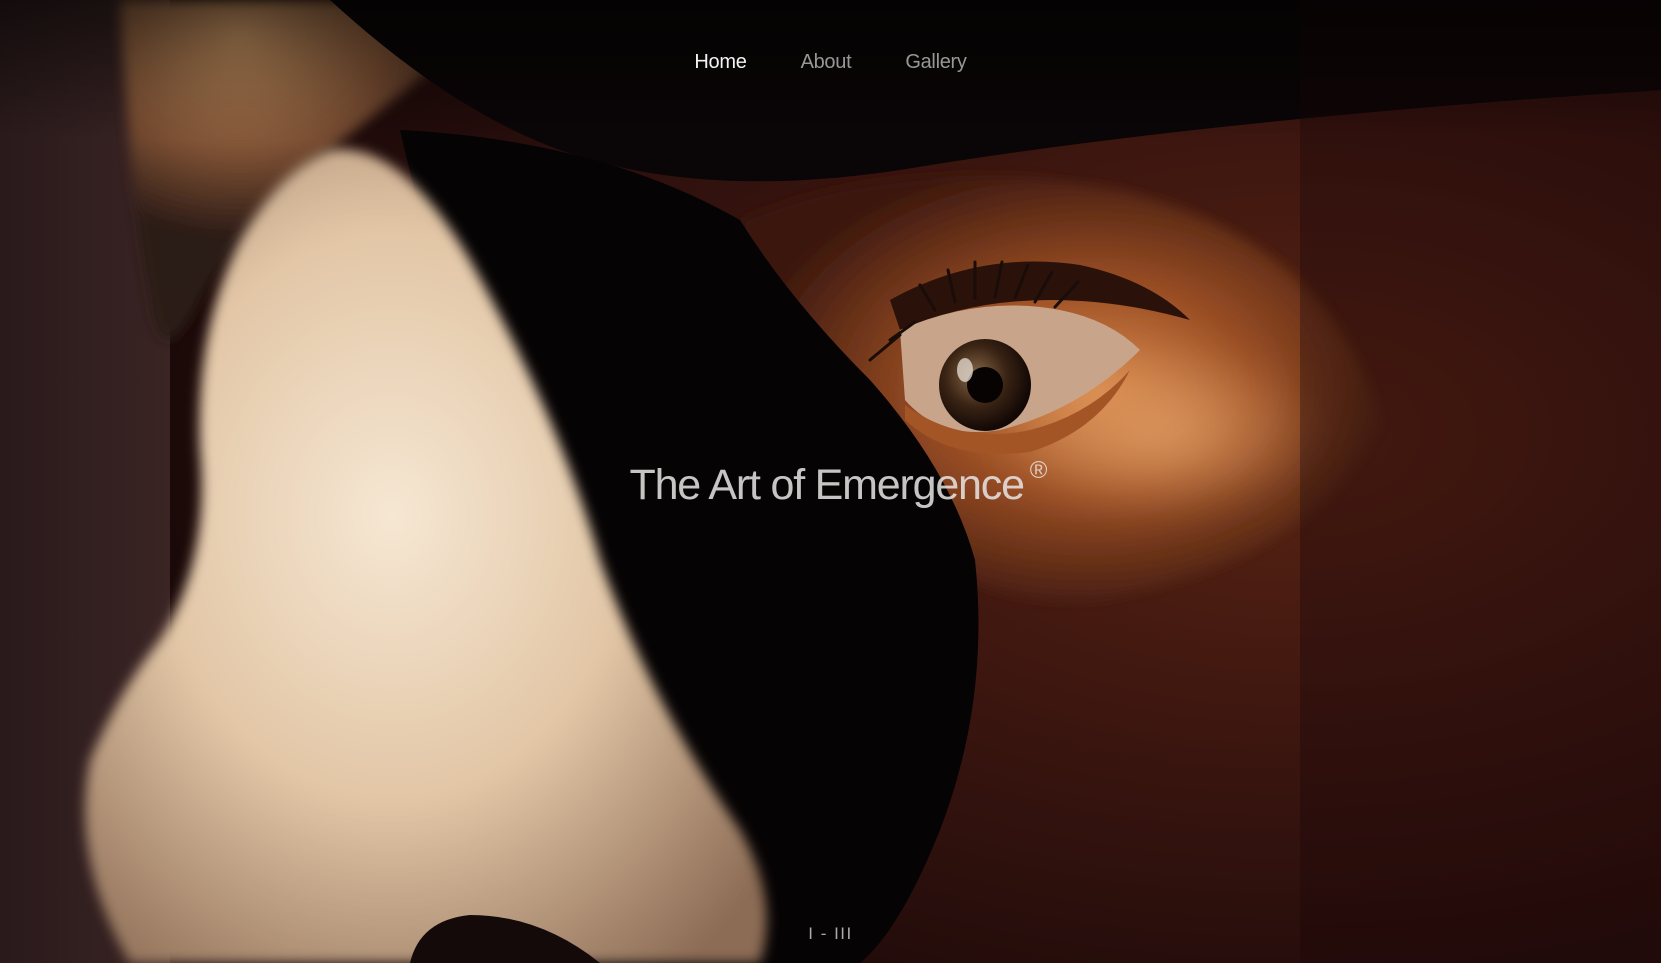  I want to click on hero-title-block: The Art of Emergence ®, so click(830, 485).